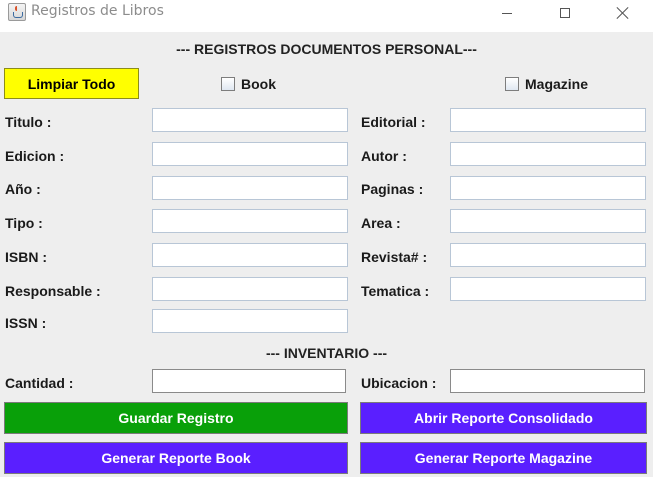  I want to click on form-header: --- REGISTROS DOCUMENTOS PERSONAL---, so click(326, 49).